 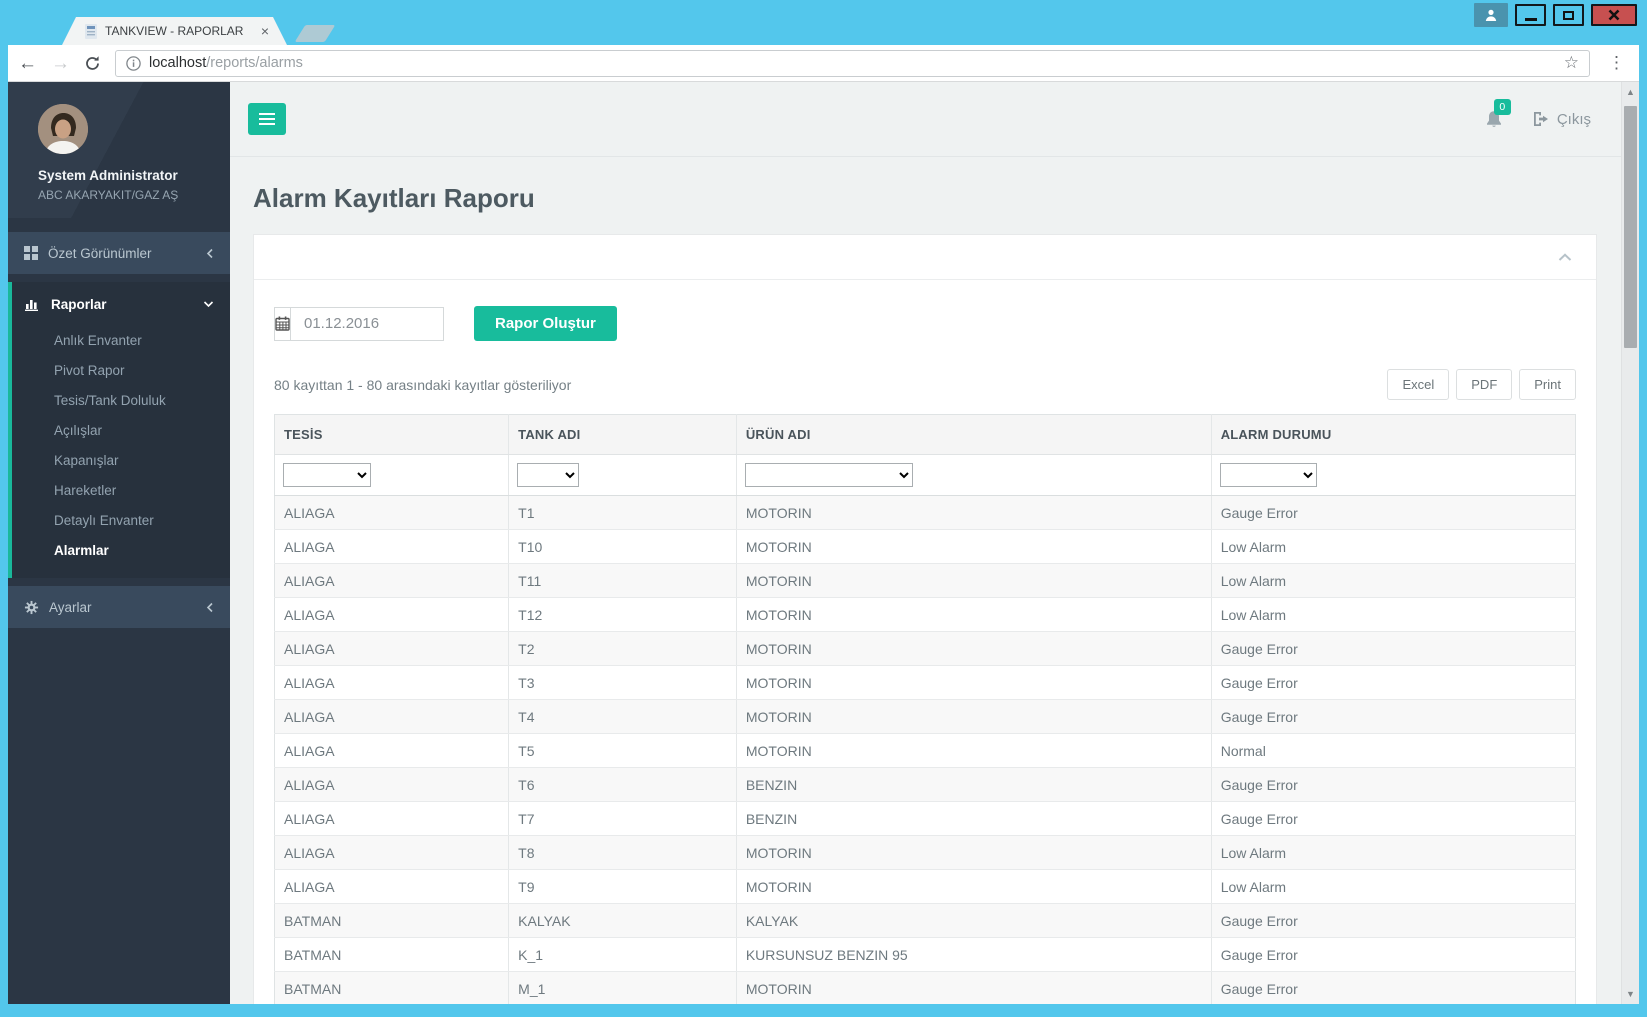 What do you see at coordinates (622, 580) in the screenshot?
I see `table-cell: T11` at bounding box center [622, 580].